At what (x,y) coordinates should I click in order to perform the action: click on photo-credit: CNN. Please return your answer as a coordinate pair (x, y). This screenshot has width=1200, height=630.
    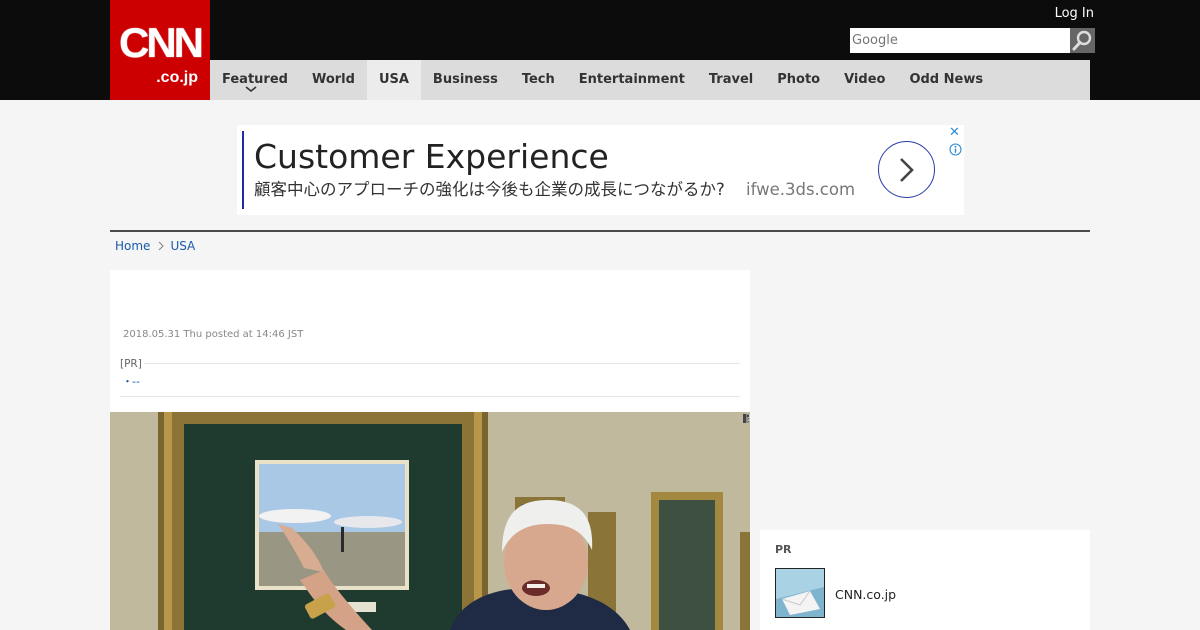
    Looking at the image, I should click on (746, 418).